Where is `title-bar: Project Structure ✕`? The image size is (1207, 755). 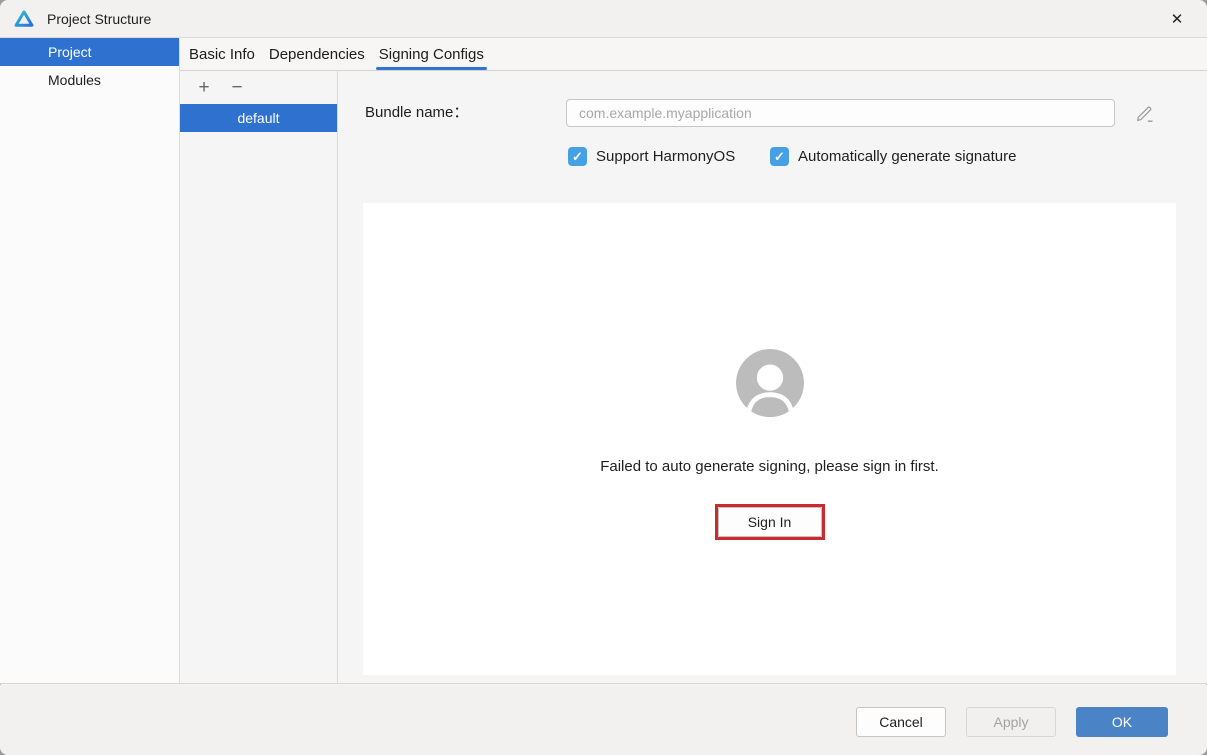
title-bar: Project Structure ✕ is located at coordinates (603, 18).